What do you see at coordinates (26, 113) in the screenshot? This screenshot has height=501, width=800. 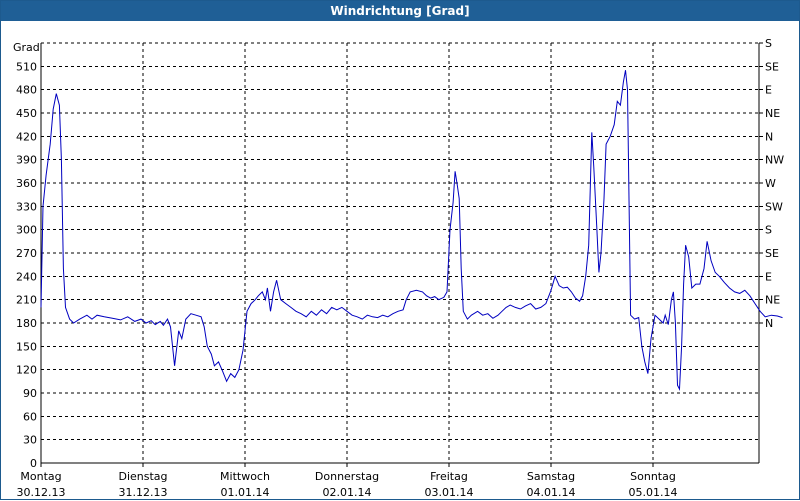 I see `y-tick-label: 450` at bounding box center [26, 113].